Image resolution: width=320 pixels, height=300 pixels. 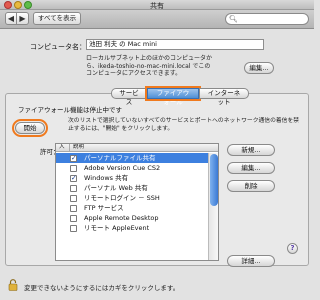 What do you see at coordinates (292, 248) in the screenshot?
I see `help-button: ?` at bounding box center [292, 248].